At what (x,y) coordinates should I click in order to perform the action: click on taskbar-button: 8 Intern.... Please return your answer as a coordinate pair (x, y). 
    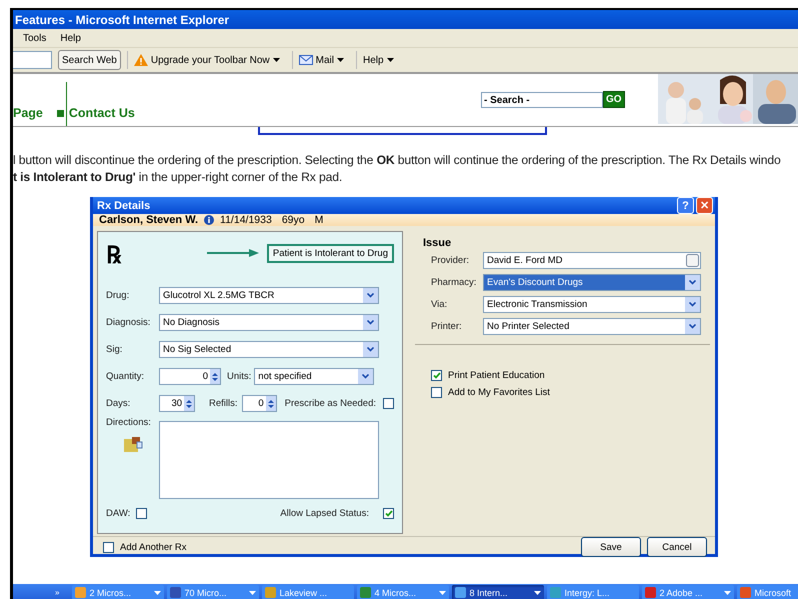
    Looking at the image, I should click on (498, 592).